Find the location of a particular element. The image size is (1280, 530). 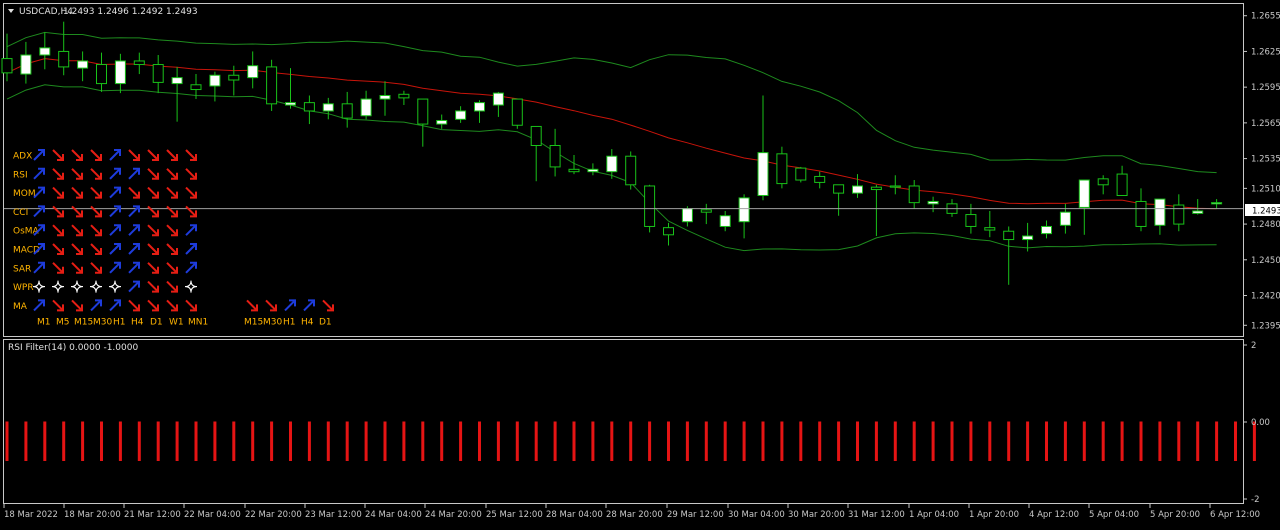

price-tick-label: 1.2510 is located at coordinates (1265, 189).